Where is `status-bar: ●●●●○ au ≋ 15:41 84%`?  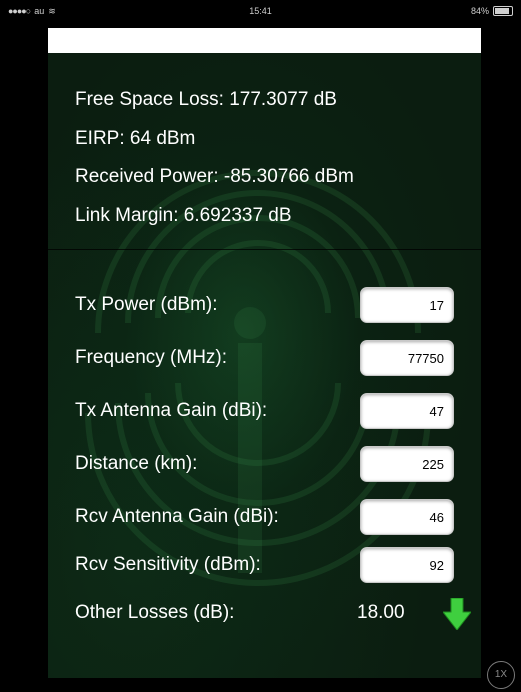
status-bar: ●●●●○ au ≋ 15:41 84% is located at coordinates (260, 11).